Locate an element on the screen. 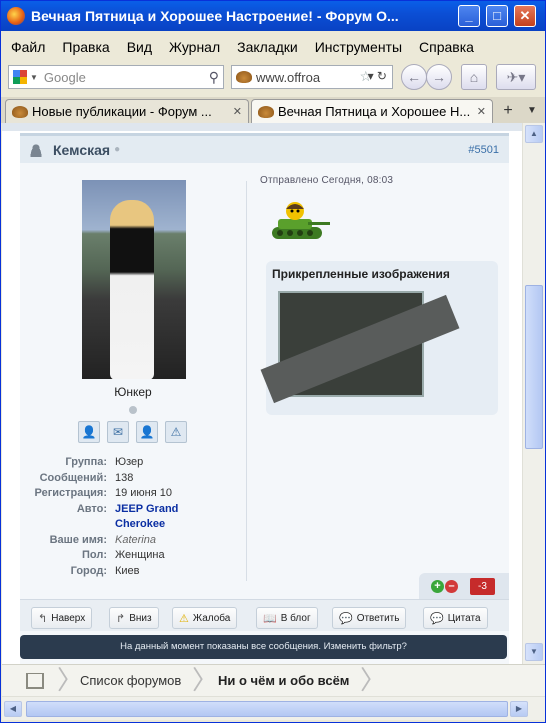  post-rating: + – -3 is located at coordinates (464, 586).